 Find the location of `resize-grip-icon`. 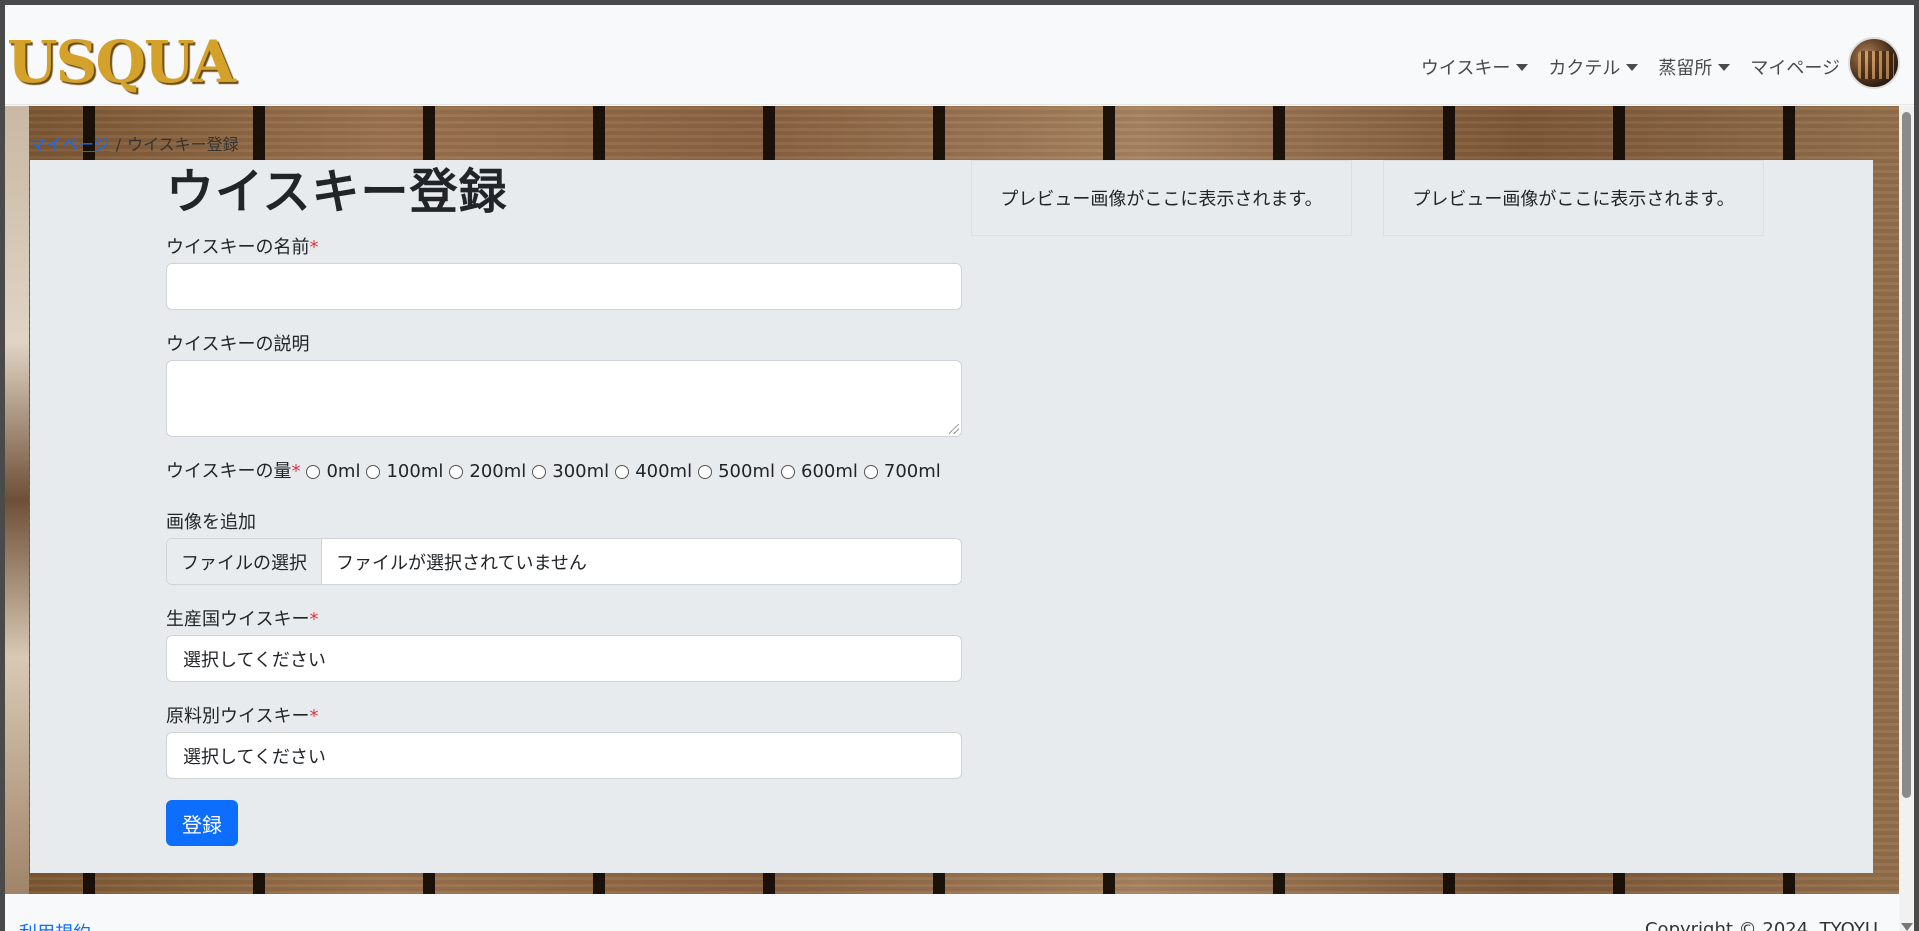

resize-grip-icon is located at coordinates (954, 429).